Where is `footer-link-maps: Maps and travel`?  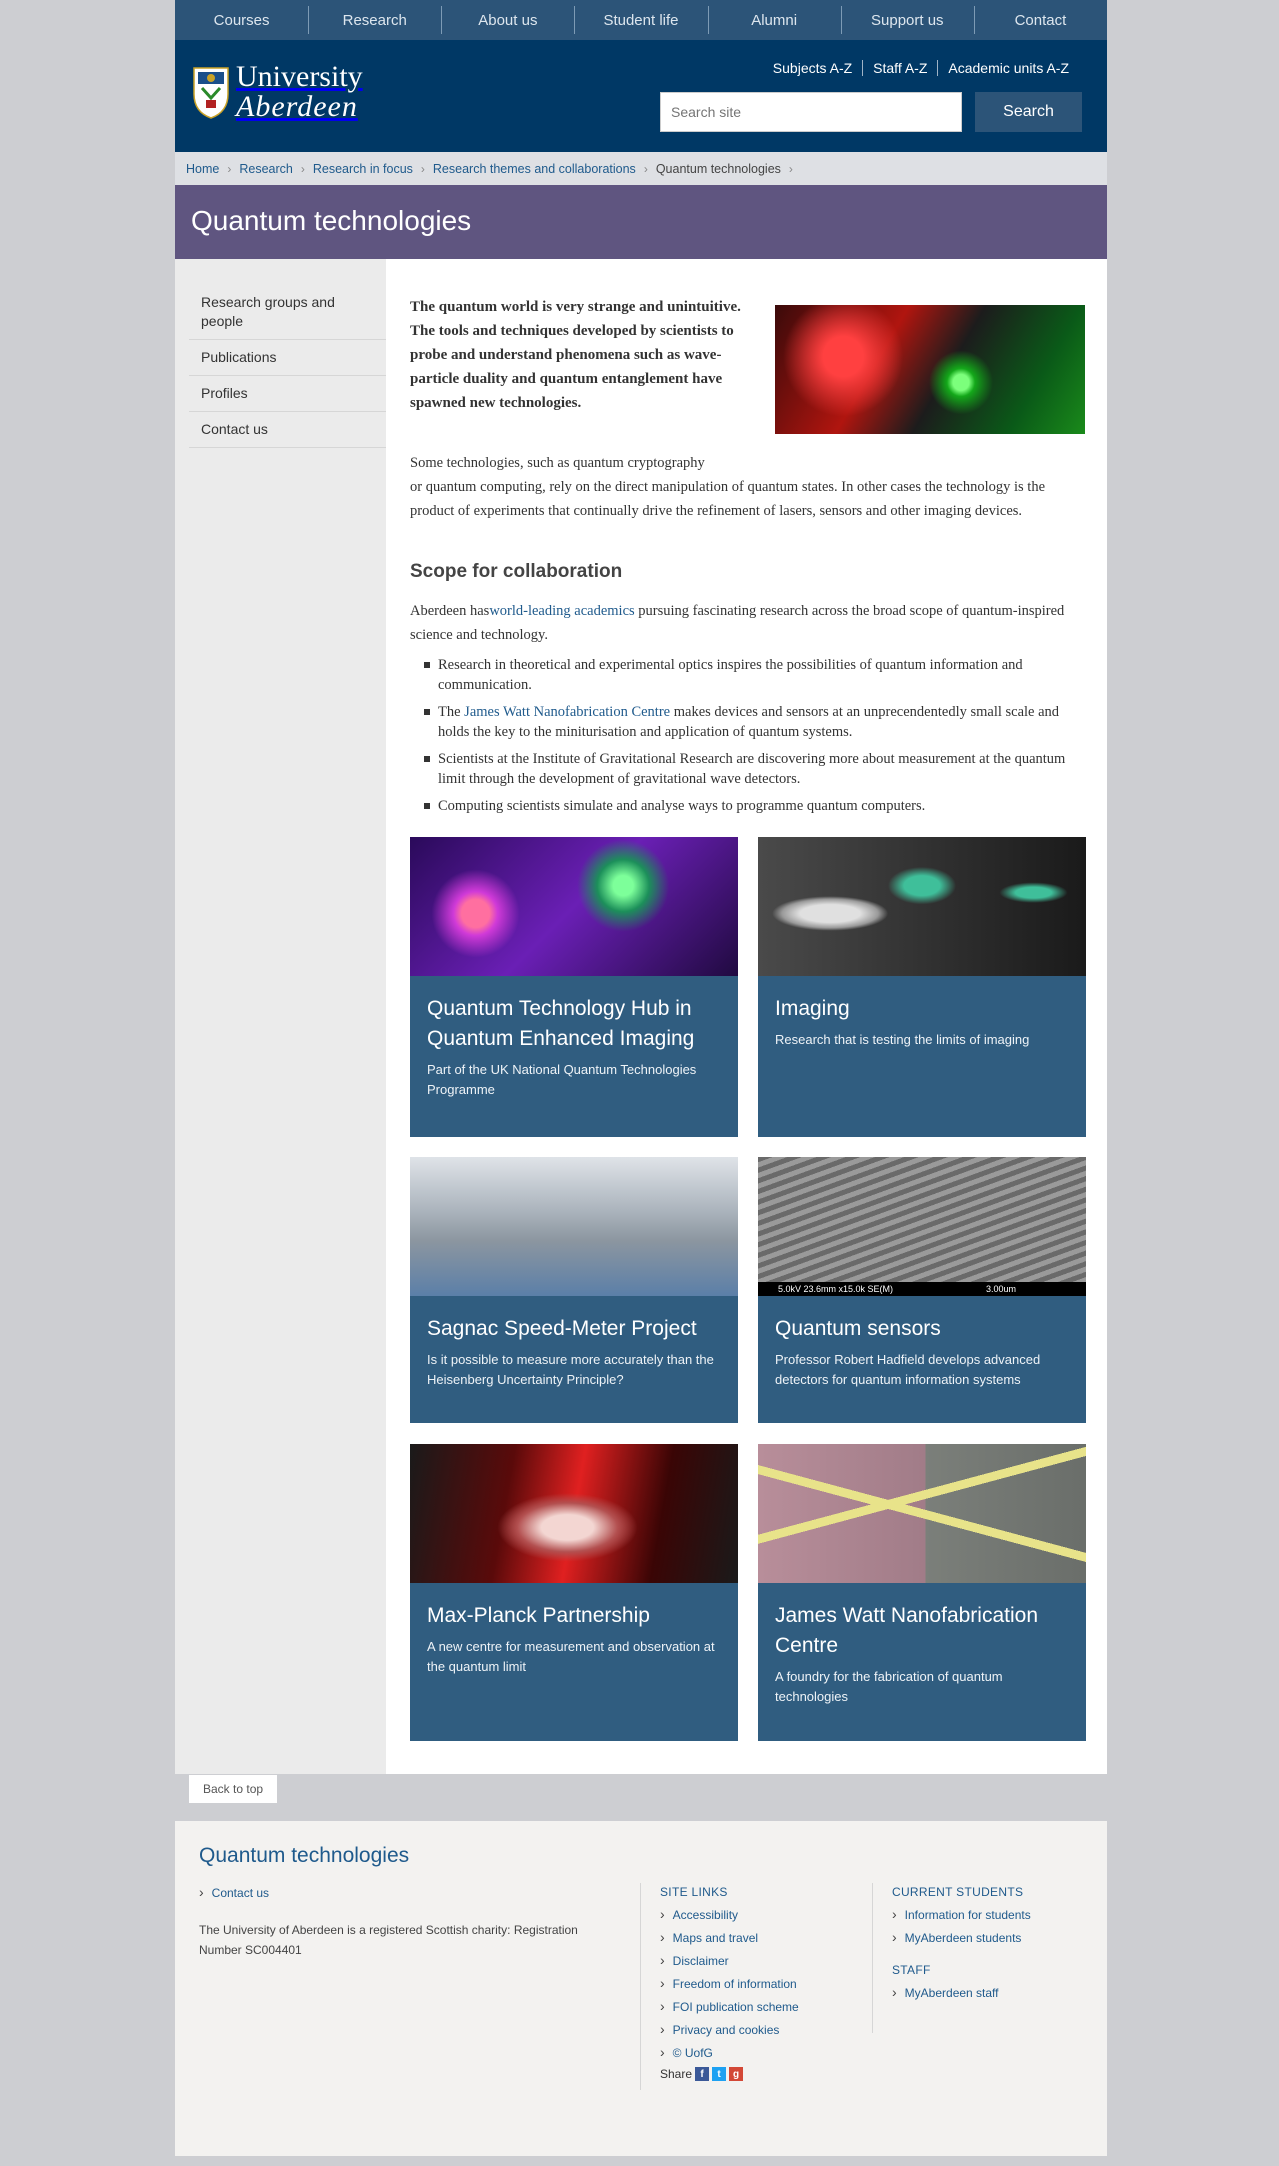 footer-link-maps: Maps and travel is located at coordinates (729, 1937).